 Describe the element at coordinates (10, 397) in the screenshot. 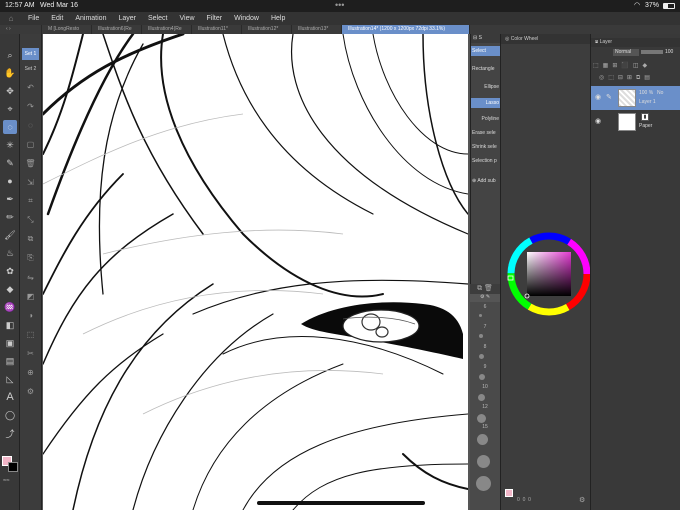

I see `text-icon: A` at that location.